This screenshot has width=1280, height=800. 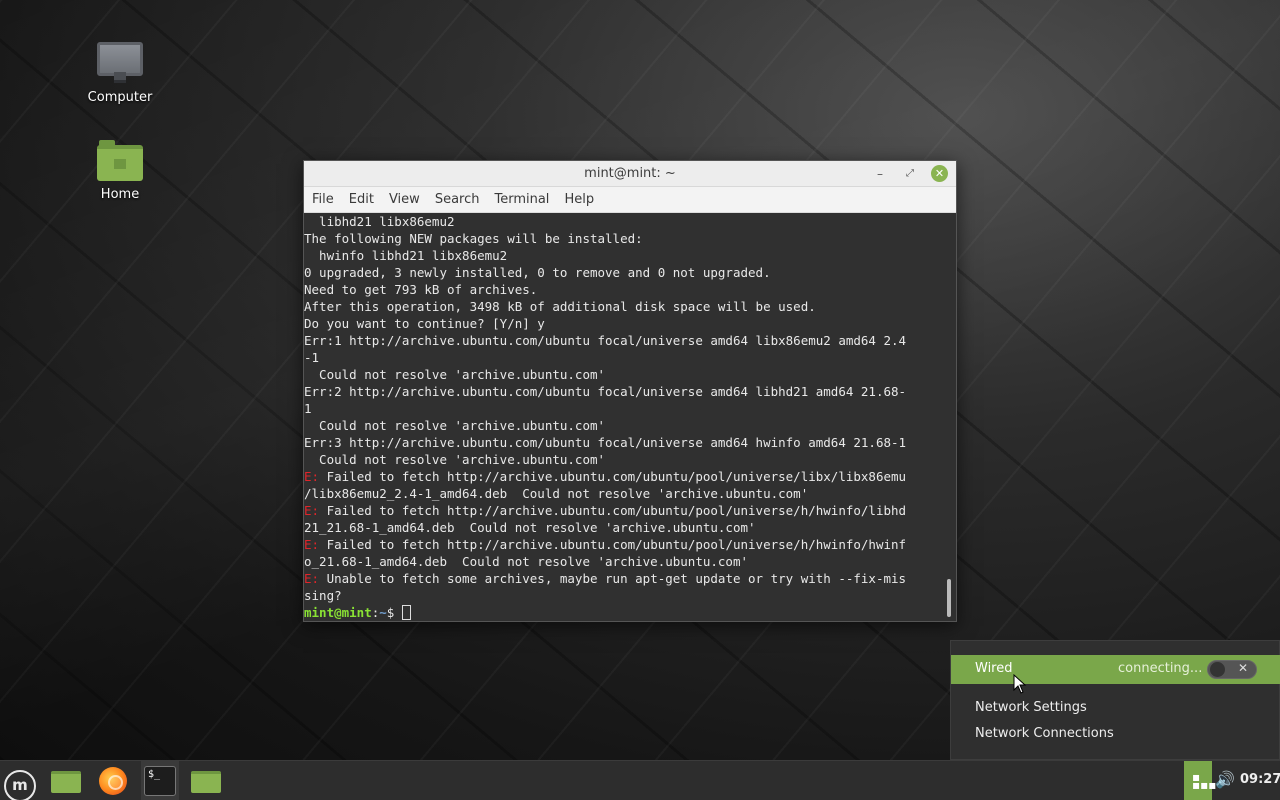 What do you see at coordinates (880, 174) in the screenshot?
I see `minimize-button: –` at bounding box center [880, 174].